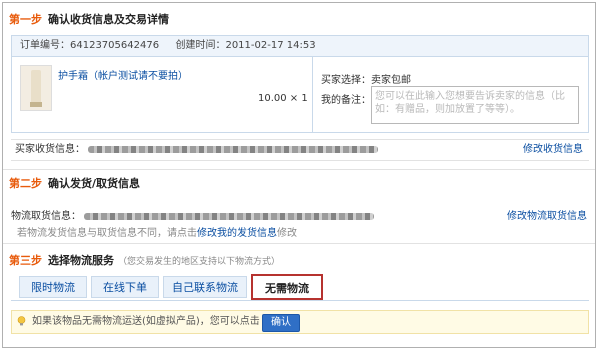 This screenshot has width=600, height=352. I want to click on product-name-link: 护手霜（帐户测试请不要拍）, so click(123, 74).